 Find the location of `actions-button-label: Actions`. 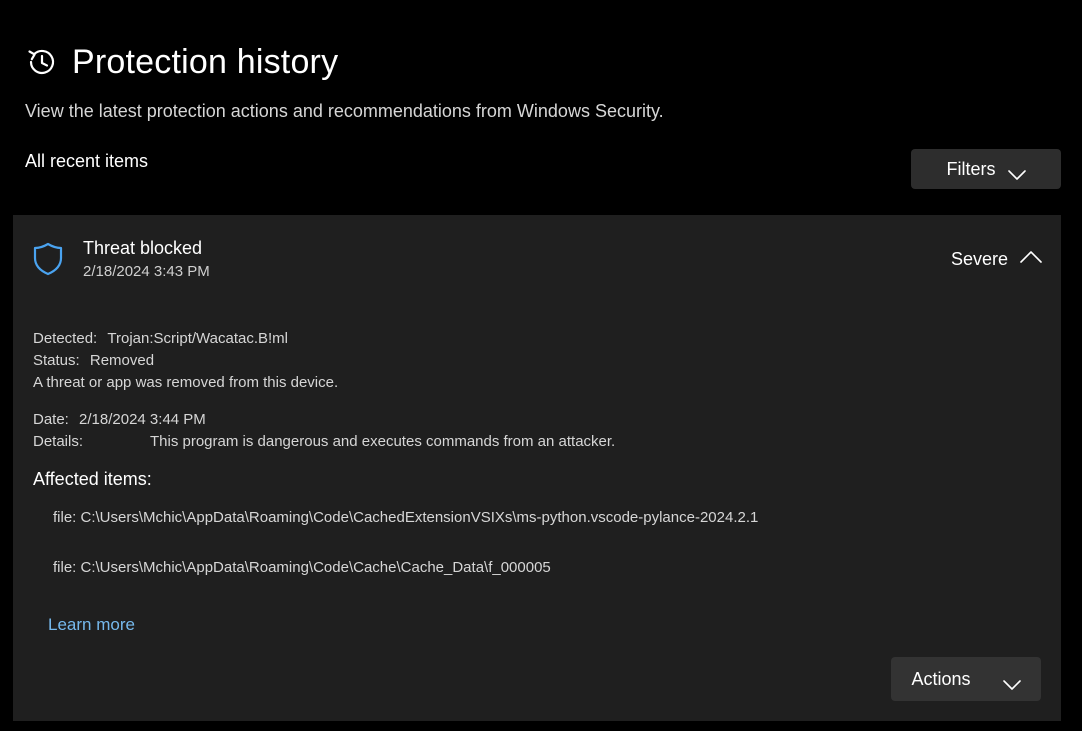

actions-button-label: Actions is located at coordinates (941, 678).